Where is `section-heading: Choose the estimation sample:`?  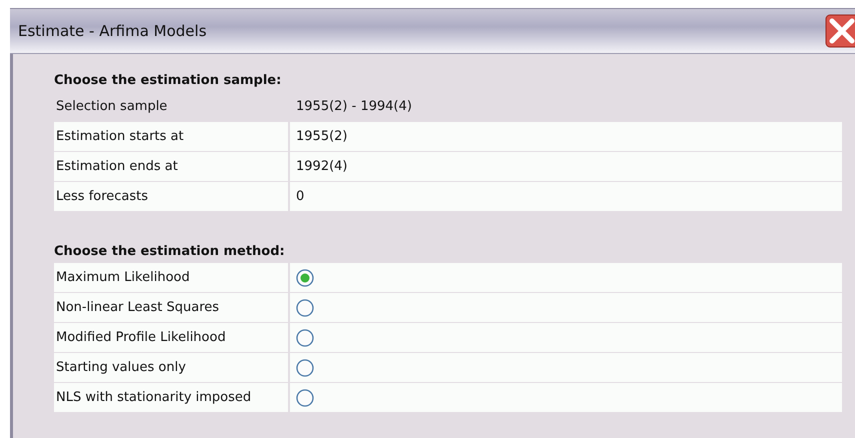 section-heading: Choose the estimation sample: is located at coordinates (168, 81).